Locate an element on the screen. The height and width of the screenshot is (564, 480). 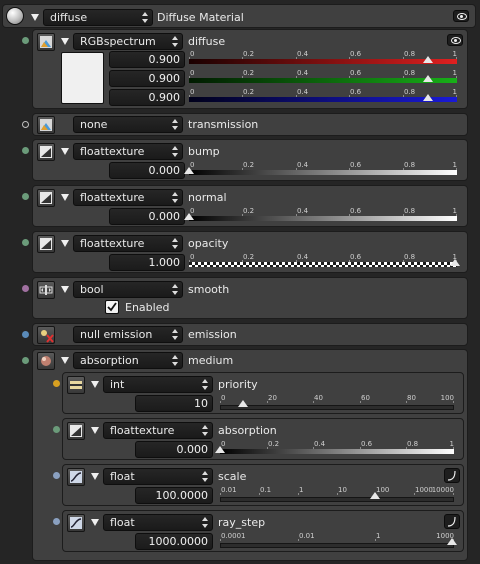
collapse-arrow-icon is located at coordinates (35, 17).